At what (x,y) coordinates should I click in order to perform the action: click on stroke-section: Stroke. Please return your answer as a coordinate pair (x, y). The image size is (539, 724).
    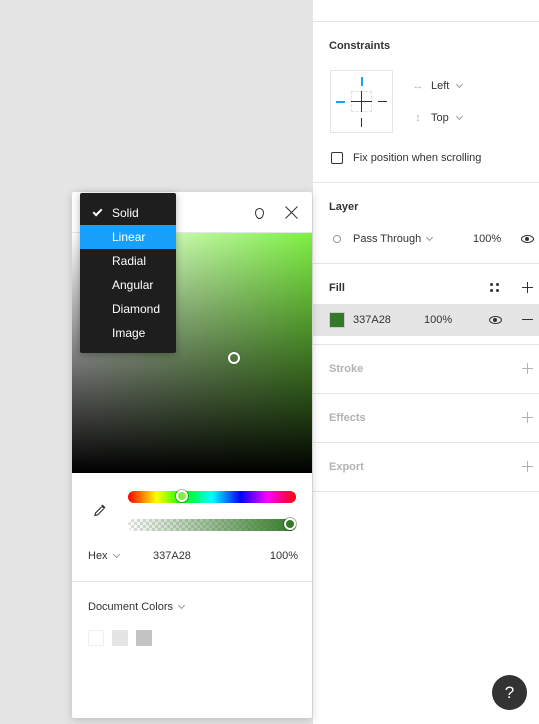
    Looking at the image, I should click on (426, 369).